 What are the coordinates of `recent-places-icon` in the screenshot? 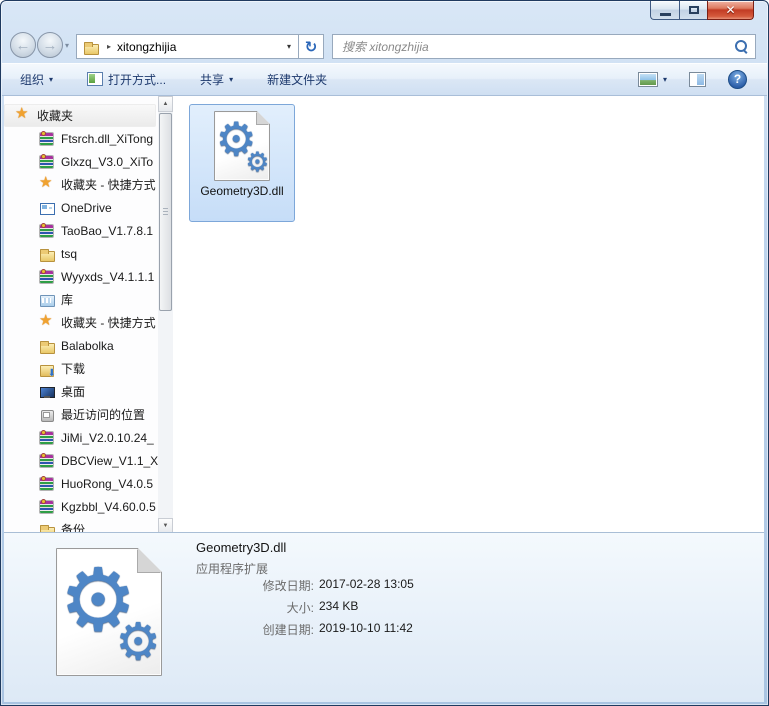 It's located at (47, 415).